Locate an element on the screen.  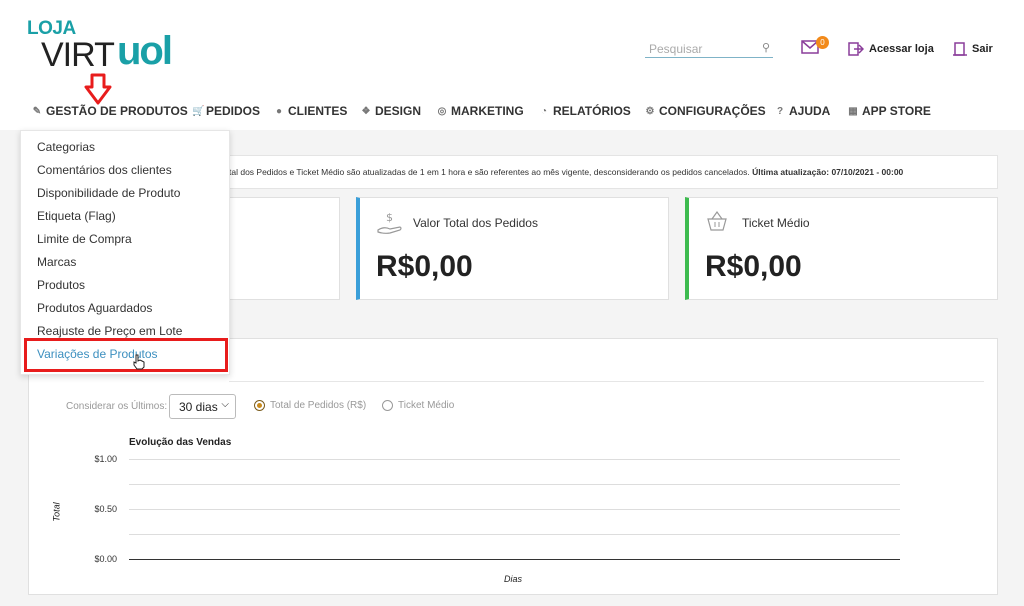
nav-label: AJUDA is located at coordinates (810, 111).